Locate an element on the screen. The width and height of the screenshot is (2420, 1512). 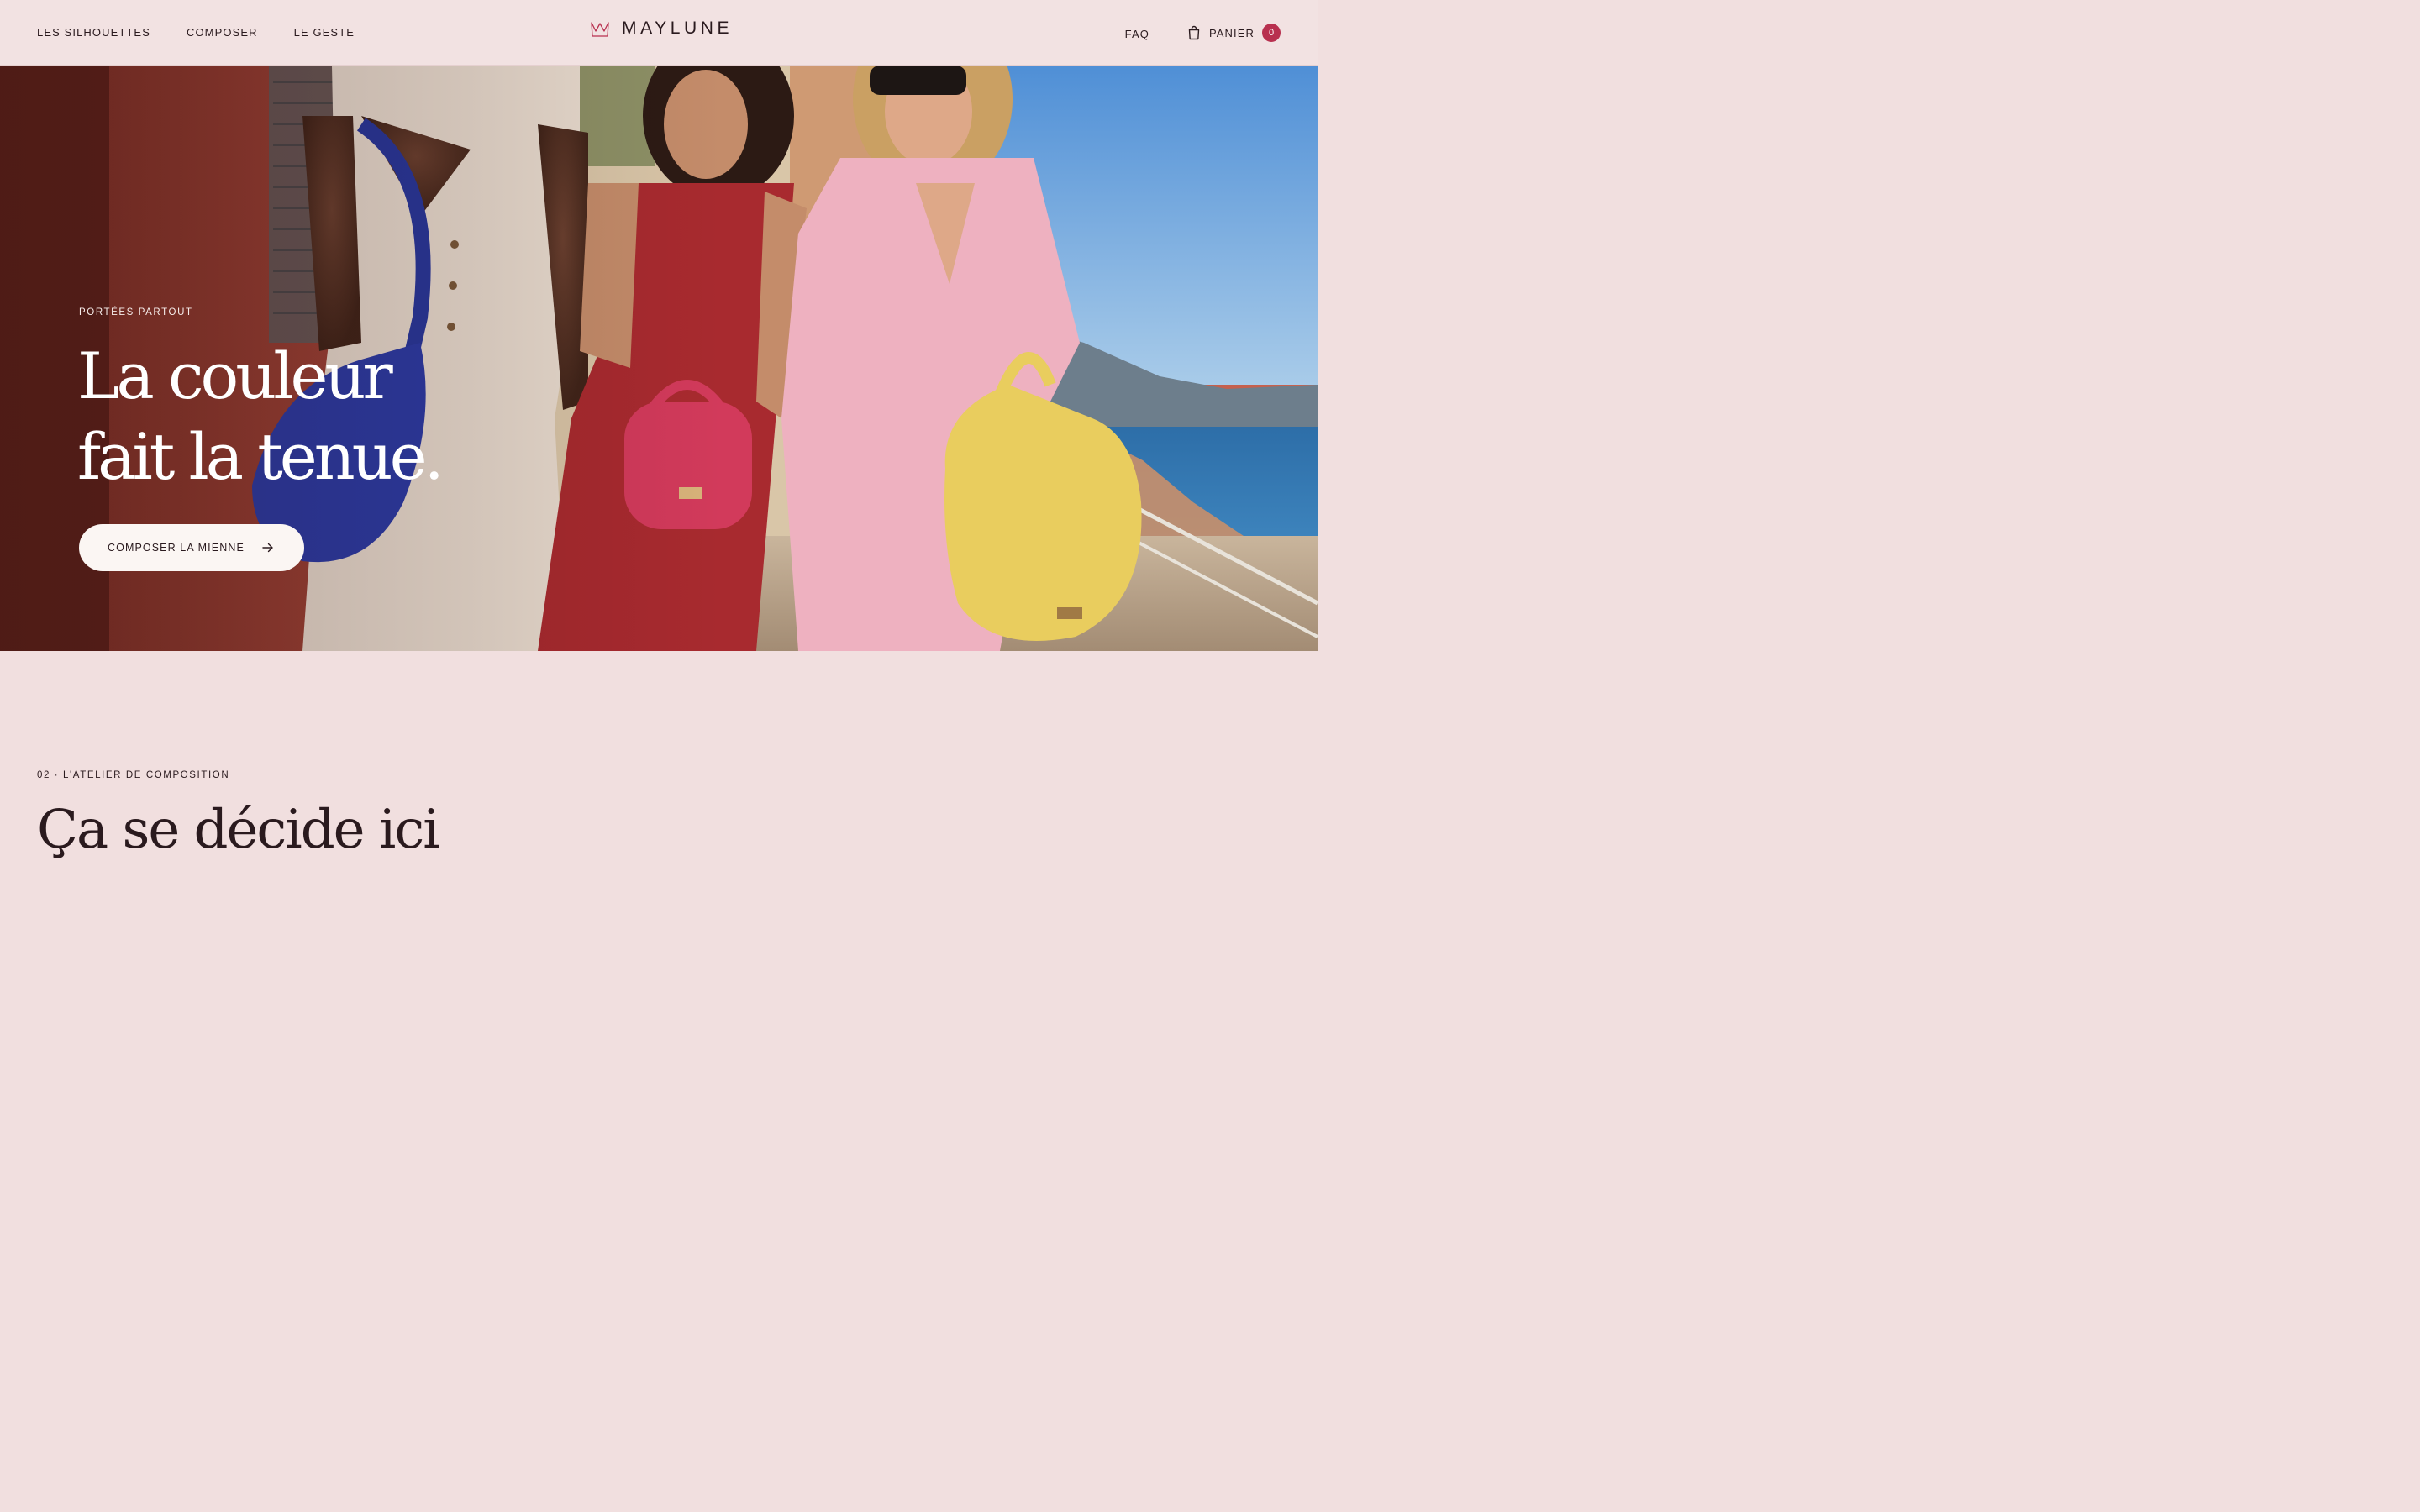
nav-link-le-geste: LE GESTE is located at coordinates (324, 32).